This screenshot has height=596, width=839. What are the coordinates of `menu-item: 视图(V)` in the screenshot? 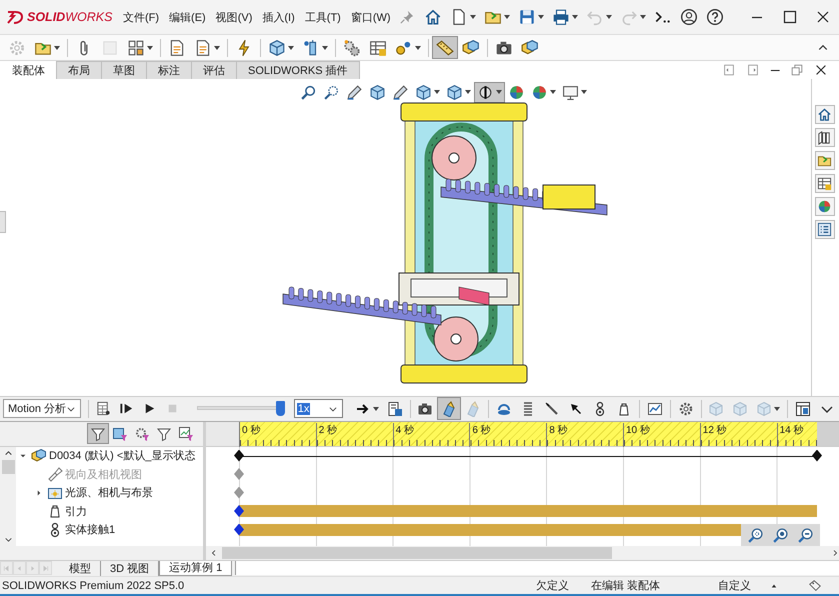 It's located at (234, 17).